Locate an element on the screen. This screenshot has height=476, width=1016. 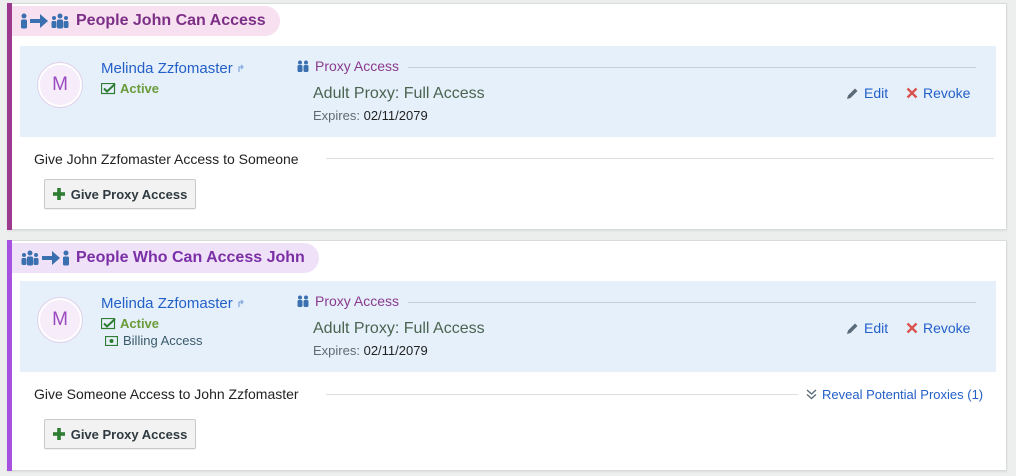
section-title: People John Can Access is located at coordinates (171, 20).